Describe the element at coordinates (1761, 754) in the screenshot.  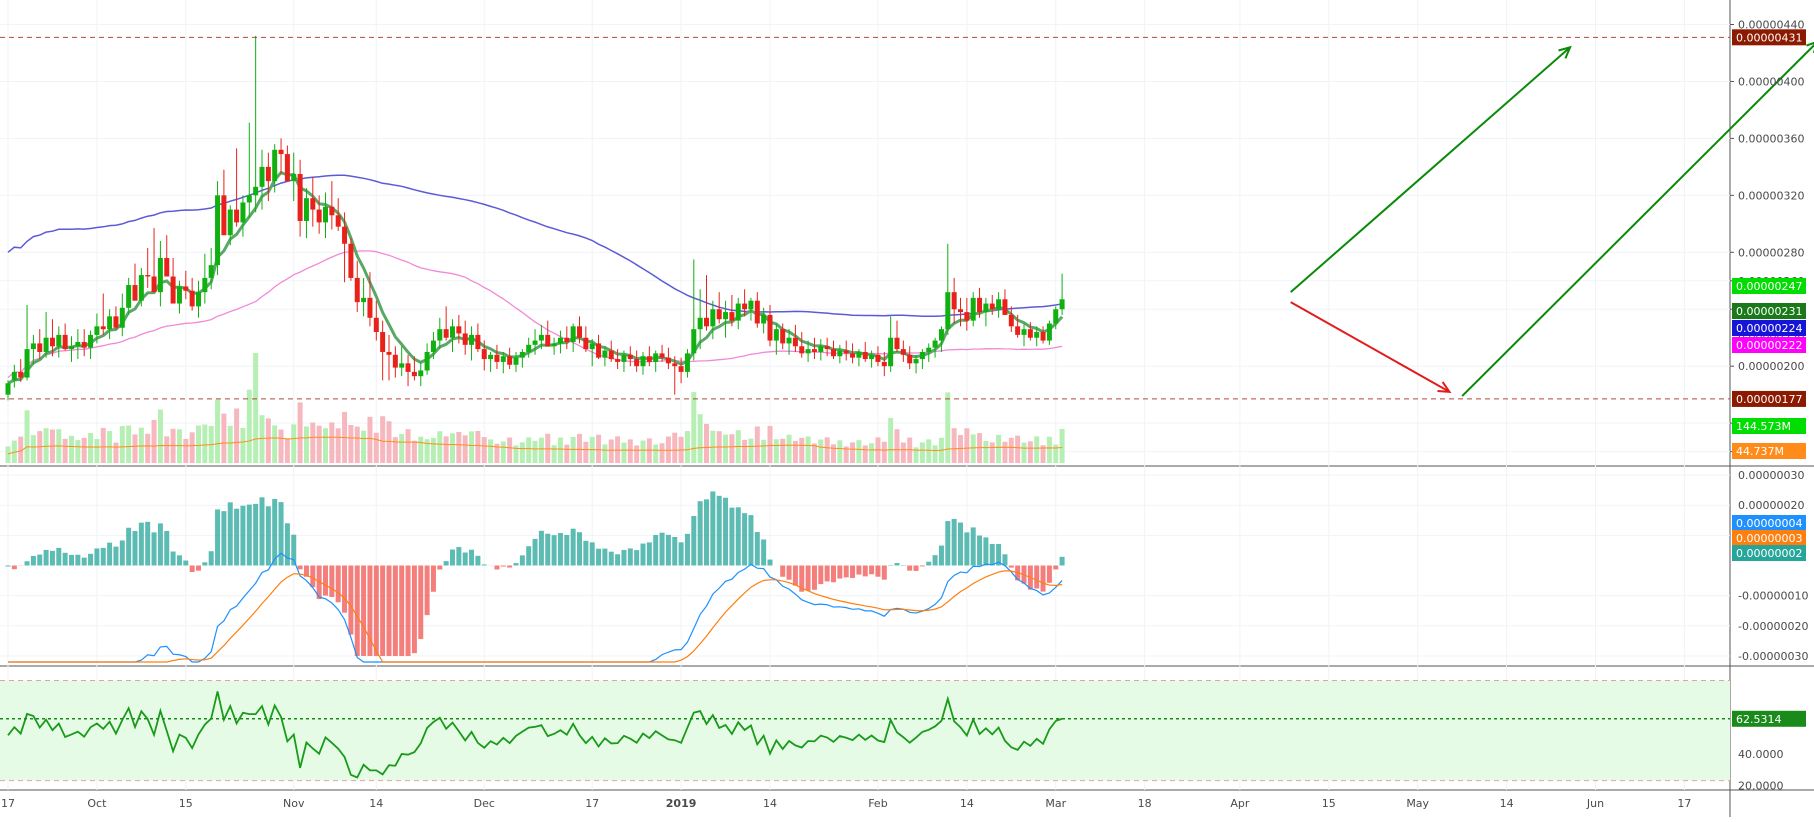
I see `rsi-tick-label: 40.0000` at that location.